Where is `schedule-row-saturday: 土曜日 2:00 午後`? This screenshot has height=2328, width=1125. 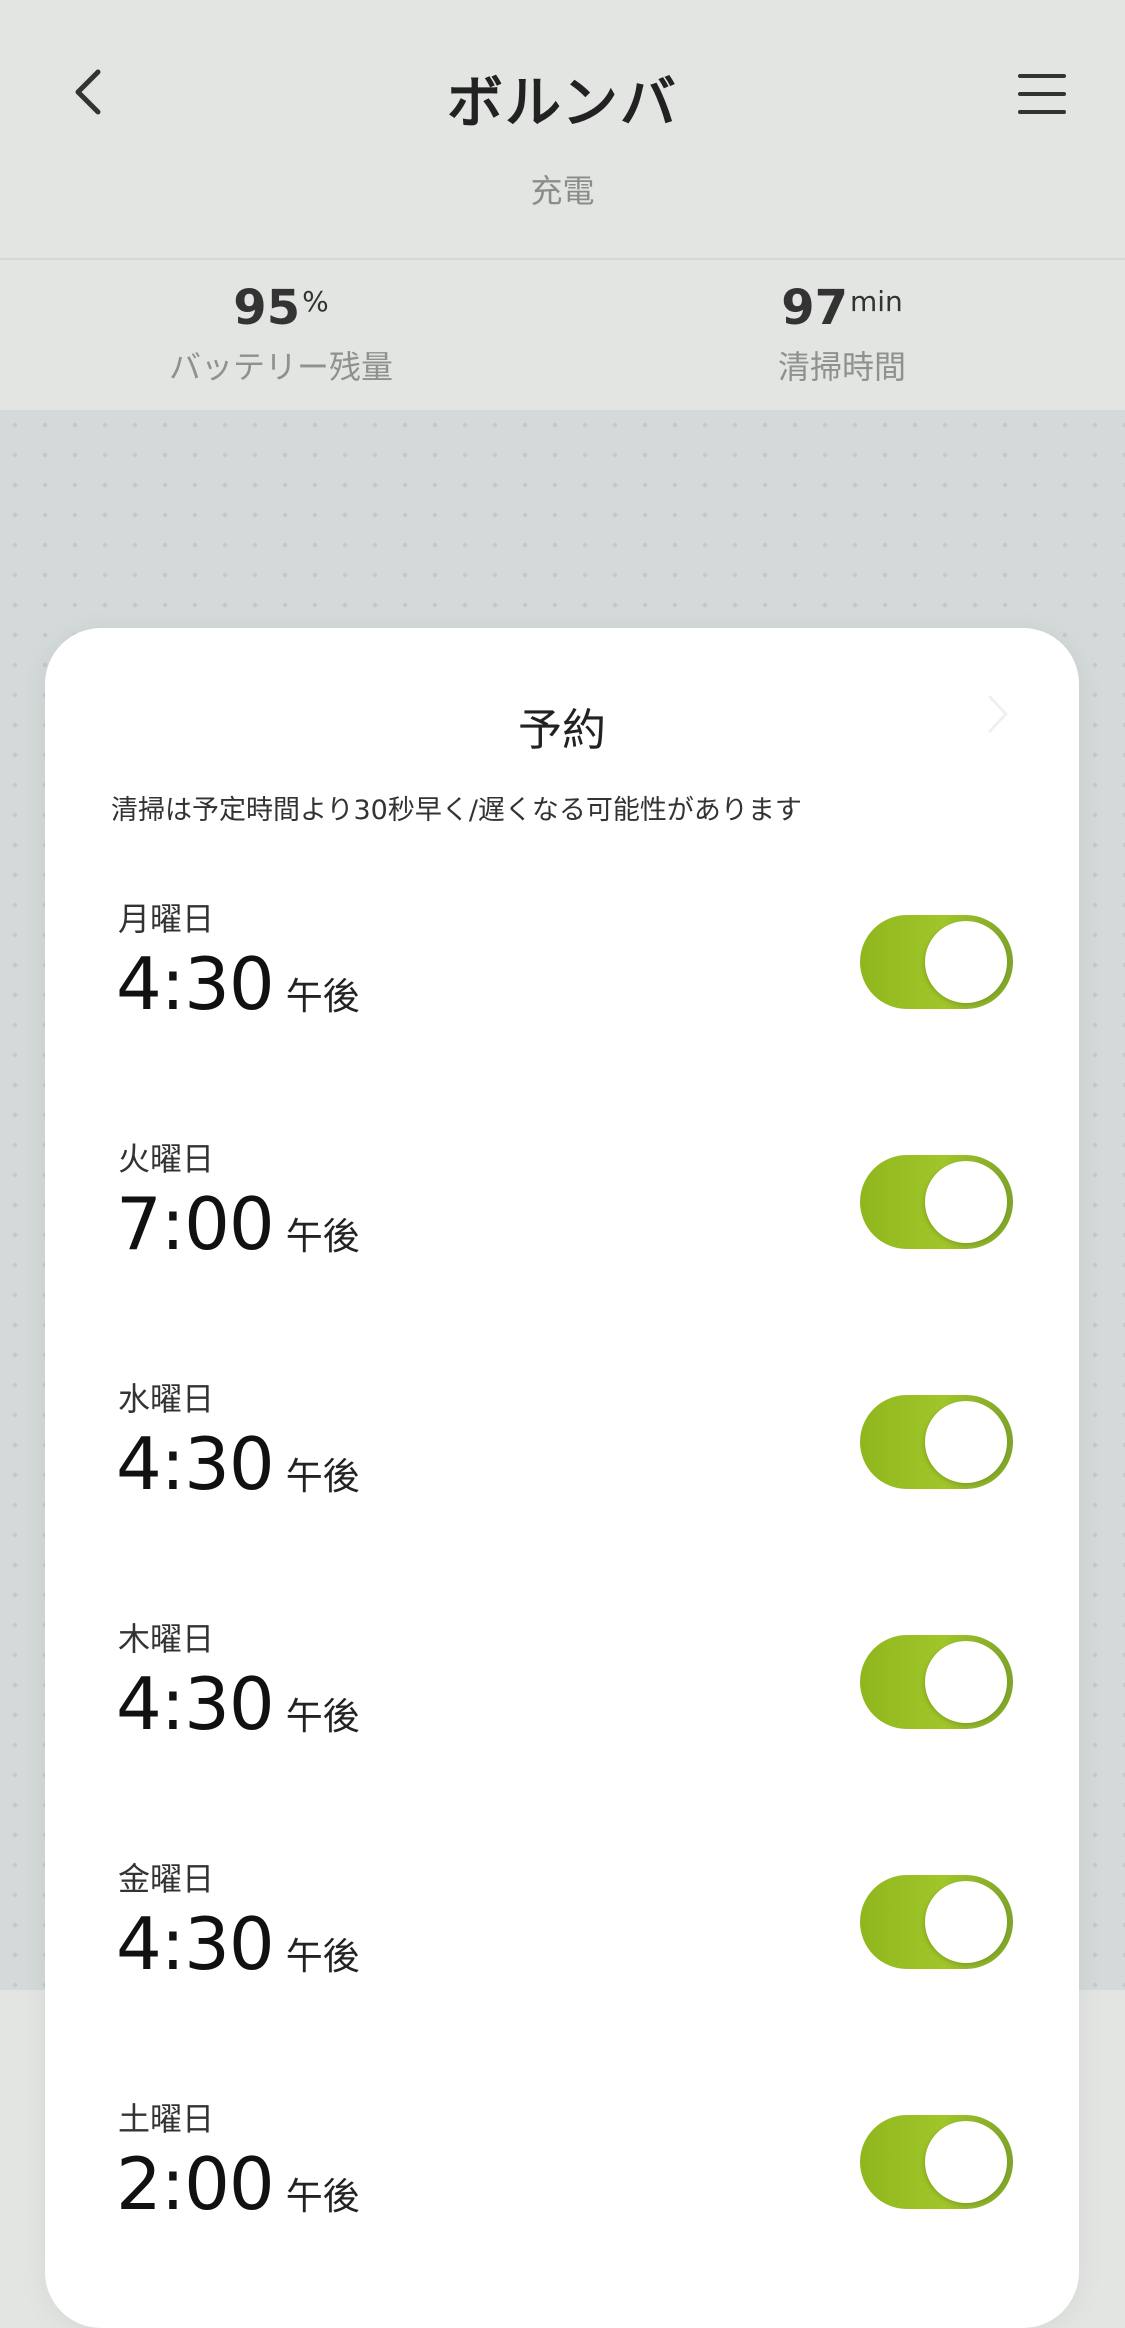 schedule-row-saturday: 土曜日 2:00 午後 is located at coordinates (562, 2198).